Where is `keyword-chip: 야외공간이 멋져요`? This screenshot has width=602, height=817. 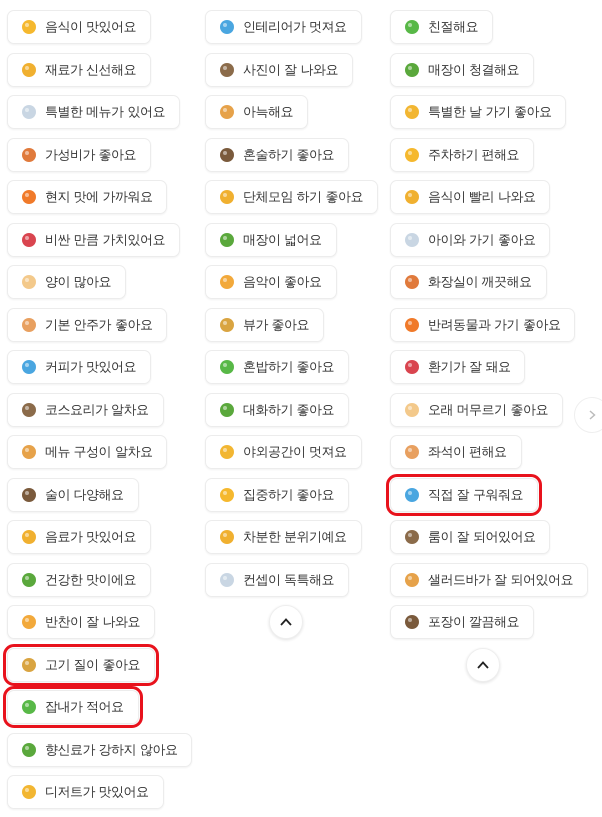
keyword-chip: 야외공간이 멋져요 is located at coordinates (283, 452).